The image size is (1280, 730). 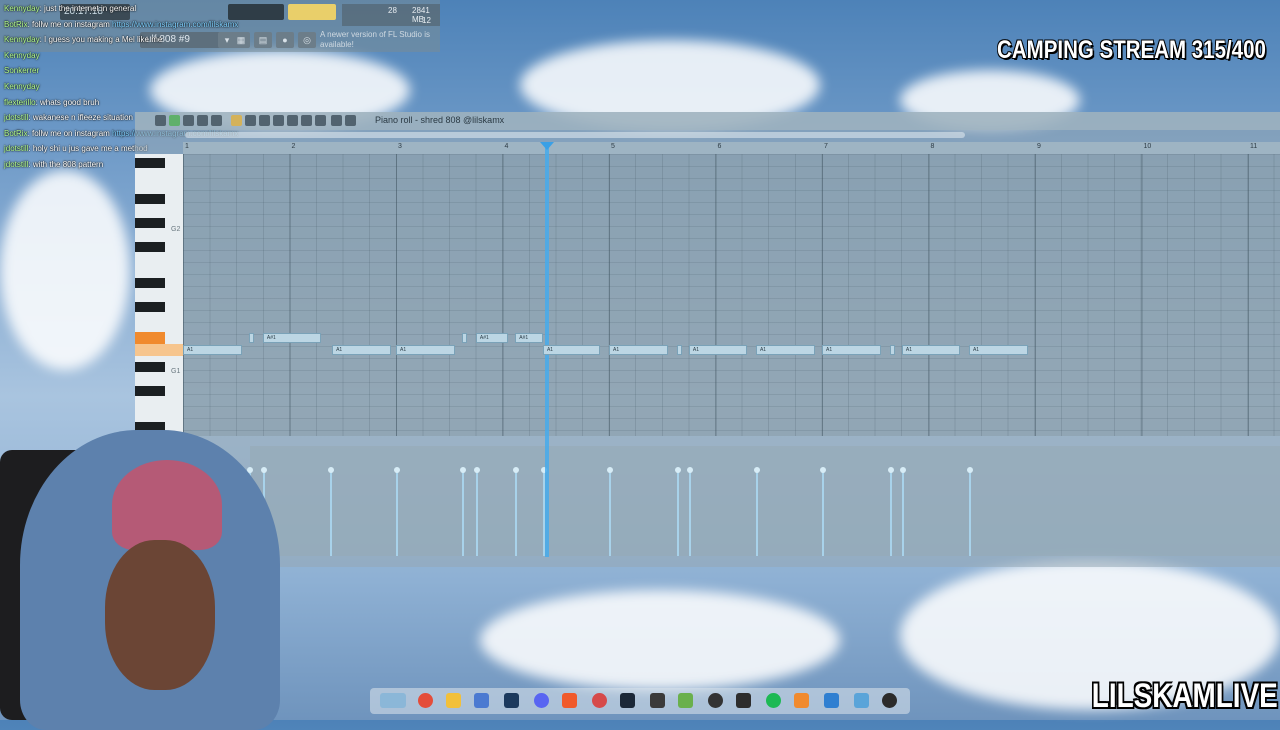 I want to click on record-button: ●, so click(x=285, y=40).